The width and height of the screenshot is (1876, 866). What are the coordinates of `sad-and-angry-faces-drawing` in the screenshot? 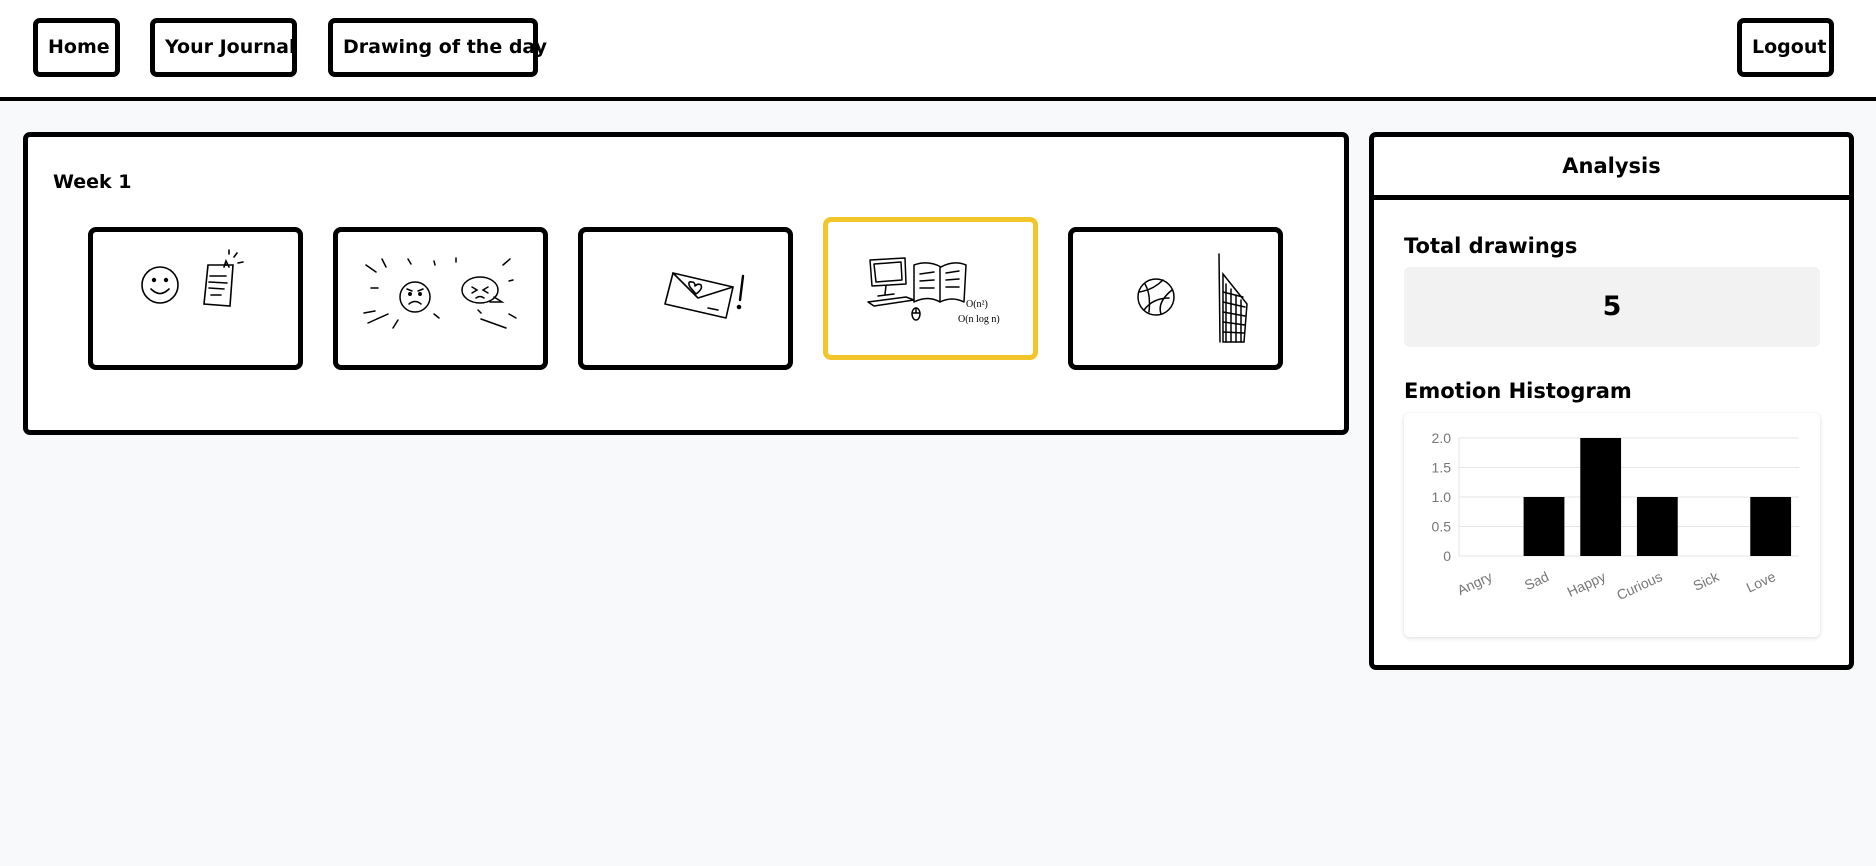 It's located at (440, 293).